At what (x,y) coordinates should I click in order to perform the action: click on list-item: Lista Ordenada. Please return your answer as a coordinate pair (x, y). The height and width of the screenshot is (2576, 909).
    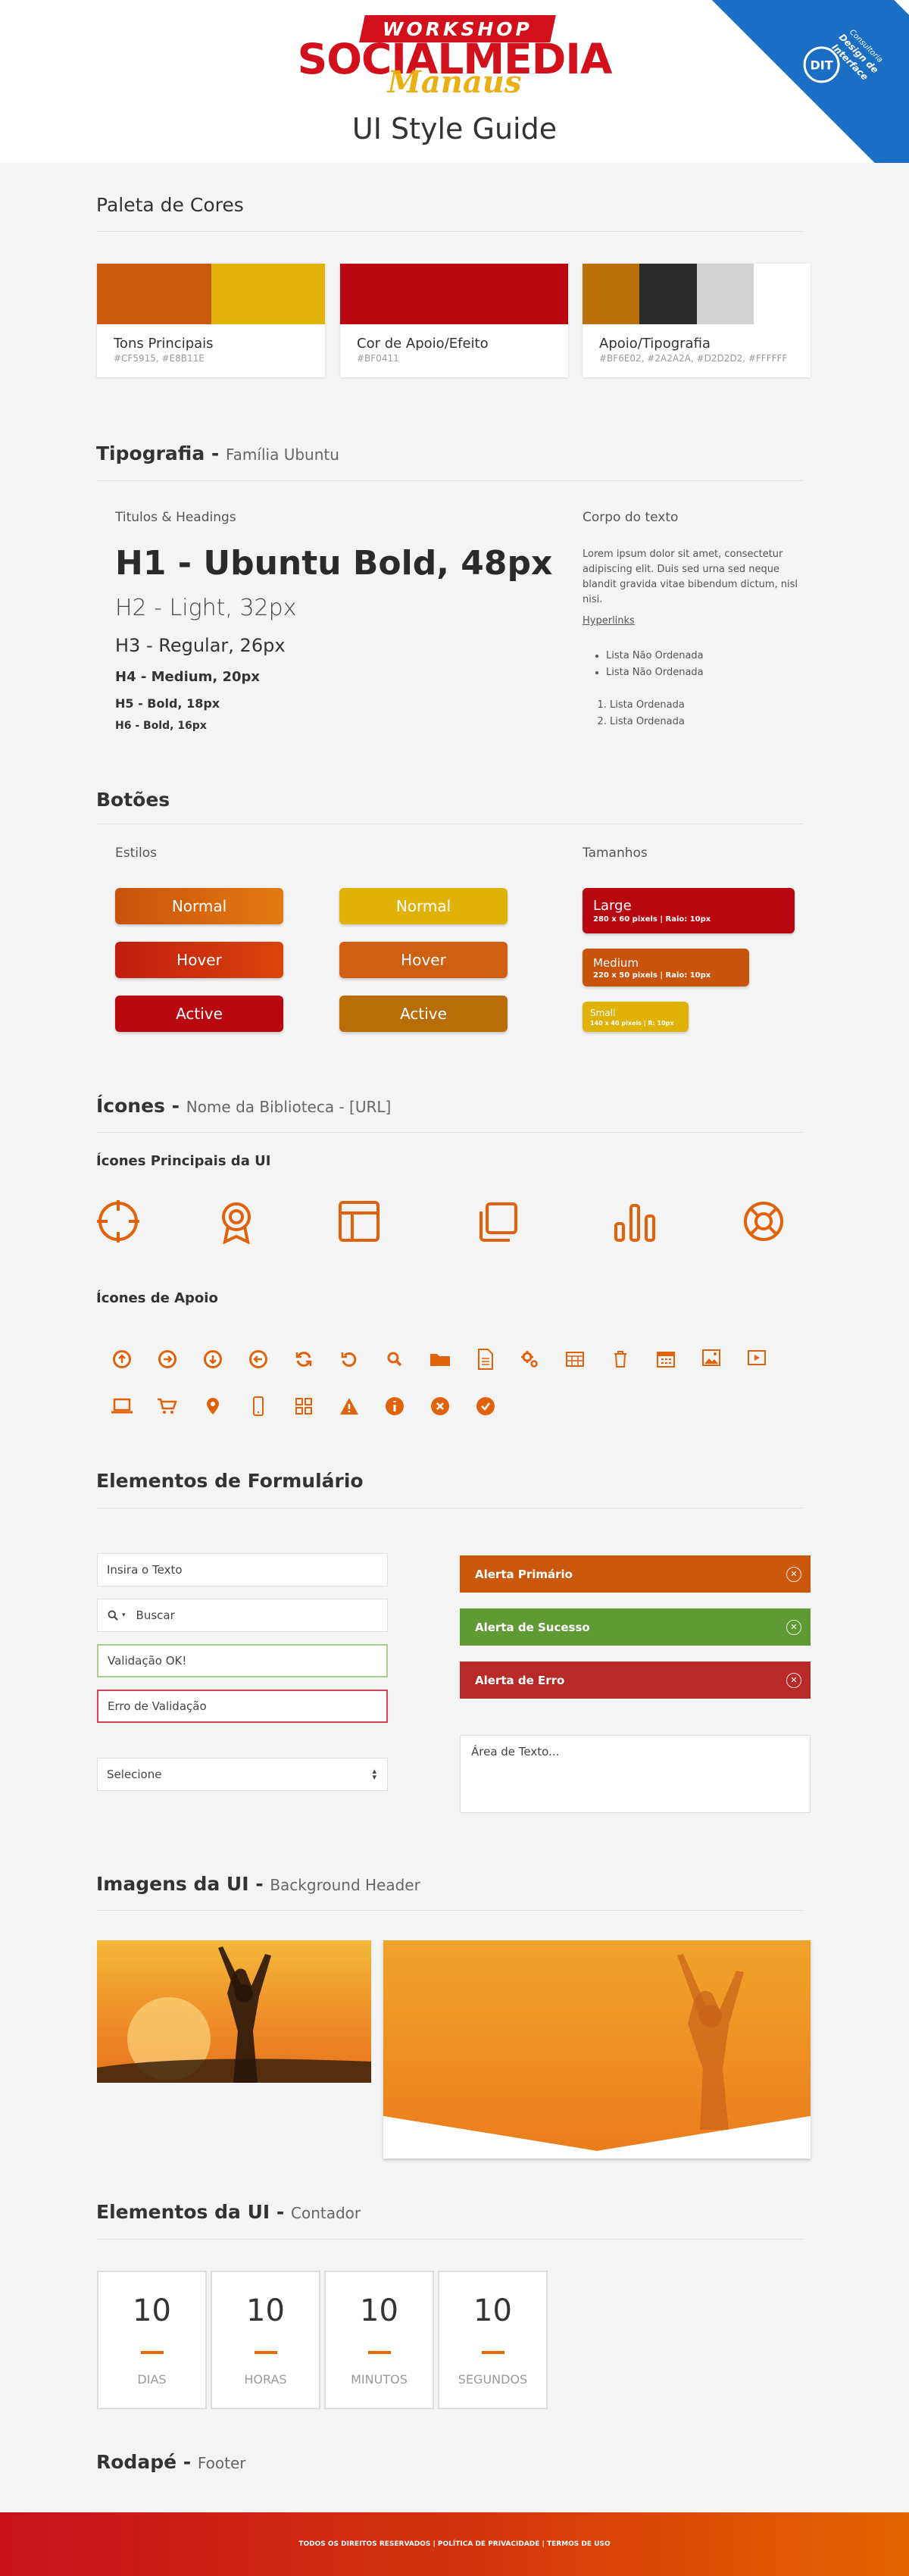
    Looking at the image, I should click on (647, 722).